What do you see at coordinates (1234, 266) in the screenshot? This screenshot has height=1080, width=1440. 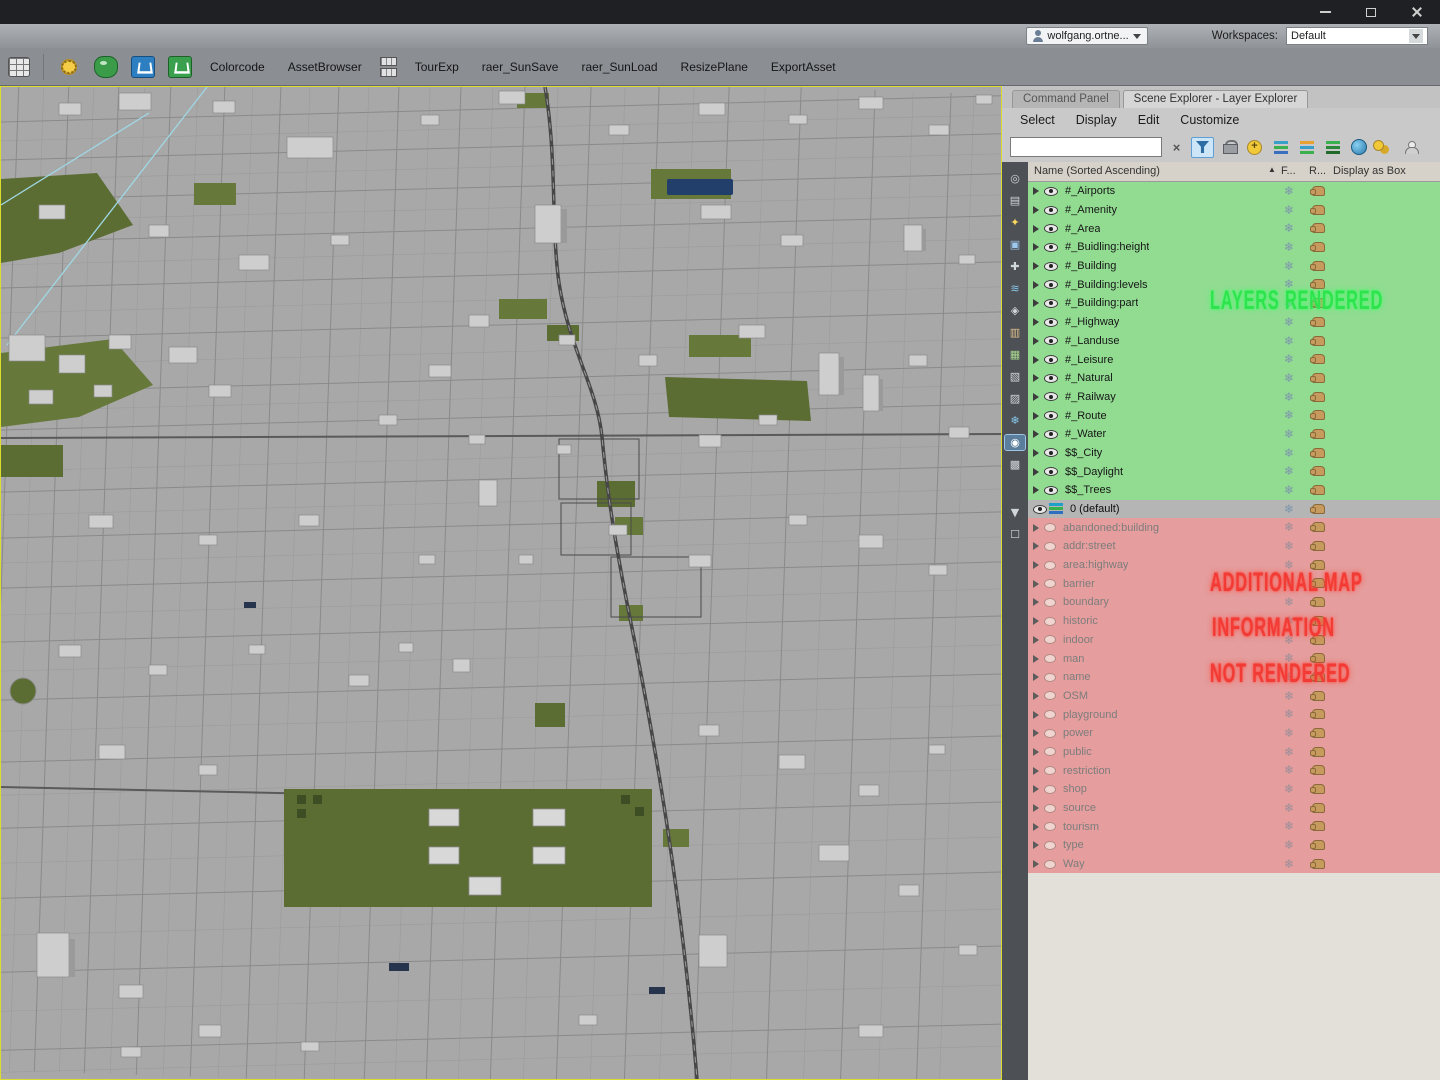 I see `layer-row: #_Building ❄` at bounding box center [1234, 266].